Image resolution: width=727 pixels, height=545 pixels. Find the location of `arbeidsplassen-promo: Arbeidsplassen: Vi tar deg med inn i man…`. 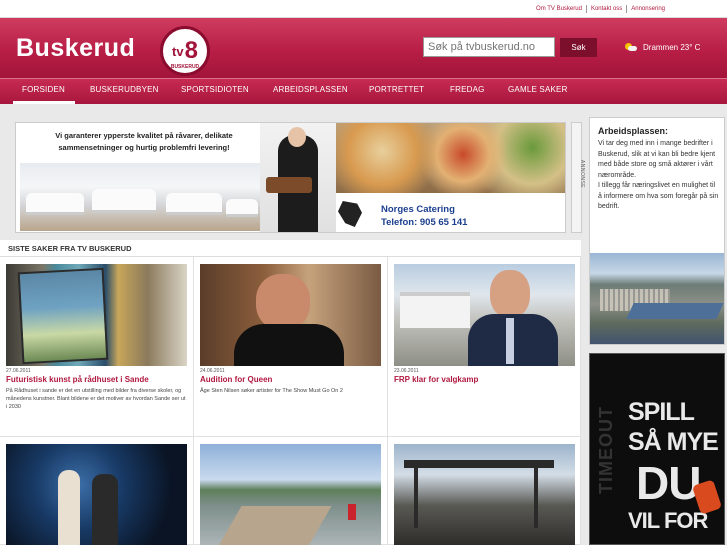

arbeidsplassen-promo: Arbeidsplassen: Vi tar deg med inn i man… is located at coordinates (657, 231).